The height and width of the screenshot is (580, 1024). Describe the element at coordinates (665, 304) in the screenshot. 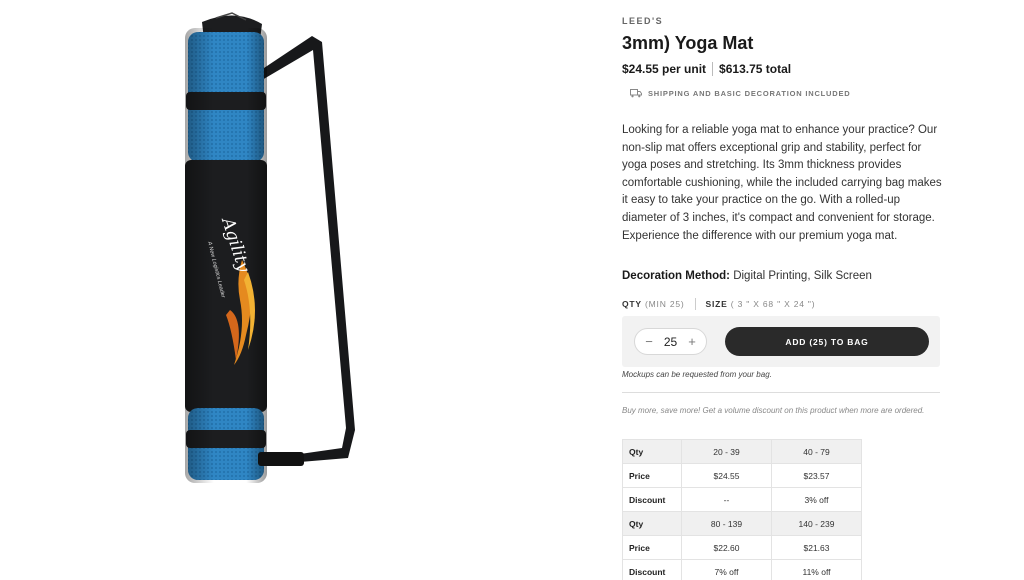

I see `qty-min-text: (MIN 25)` at that location.